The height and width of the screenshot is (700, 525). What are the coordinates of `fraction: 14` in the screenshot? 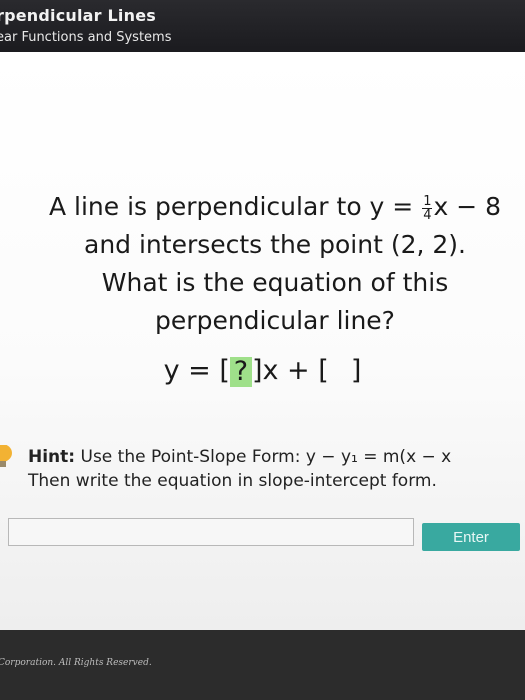 It's located at (427, 208).